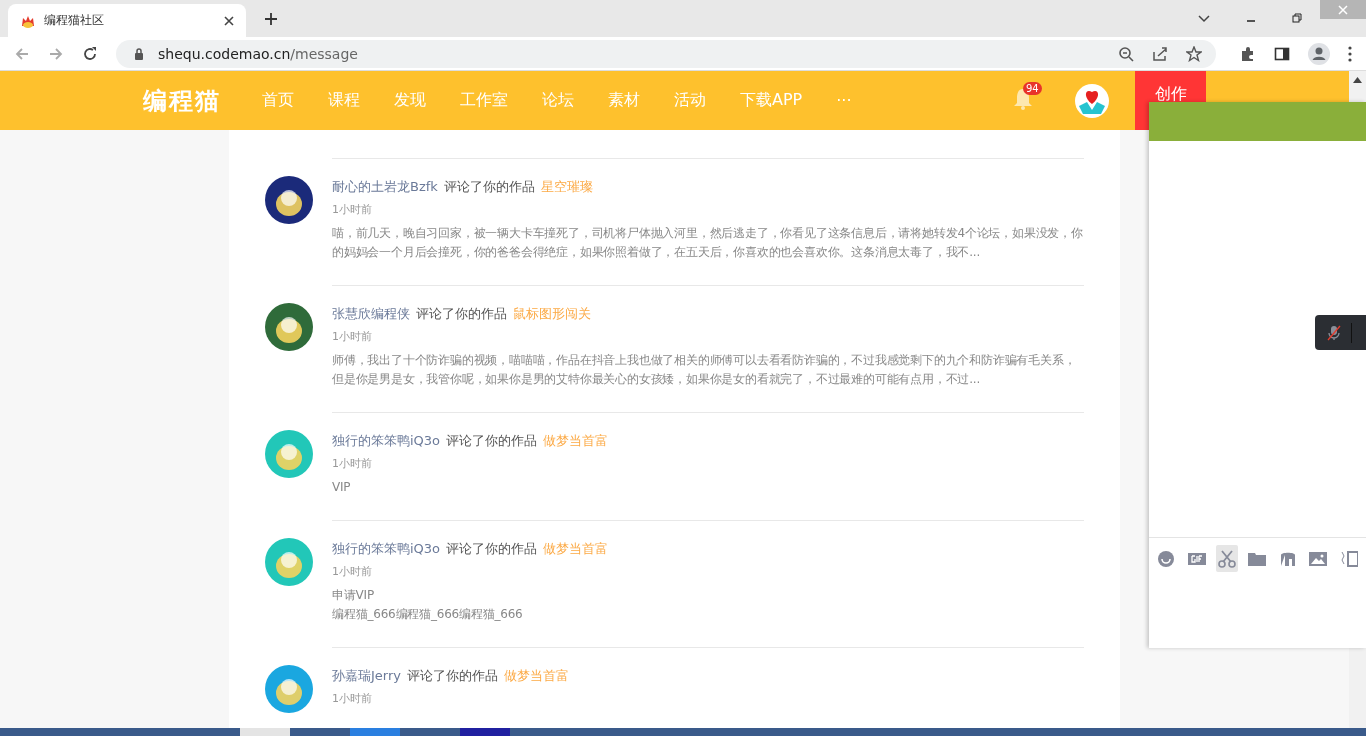 This screenshot has width=1366, height=736. I want to click on nav-link: 课程, so click(344, 100).